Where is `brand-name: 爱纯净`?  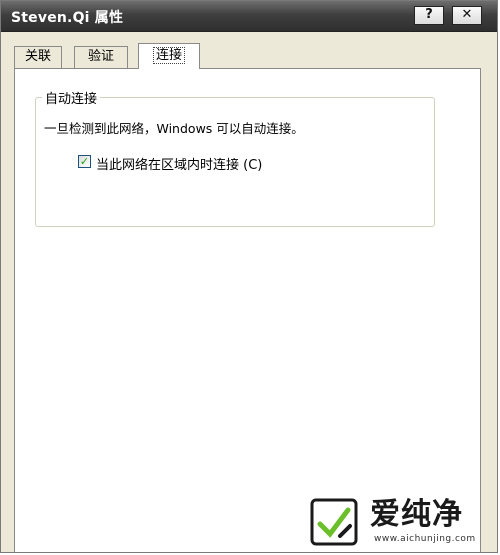
brand-name: 爱纯净 is located at coordinates (416, 514).